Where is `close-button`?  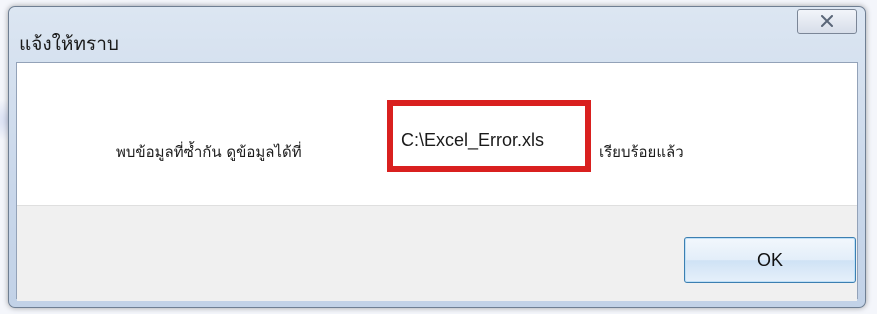 close-button is located at coordinates (827, 21).